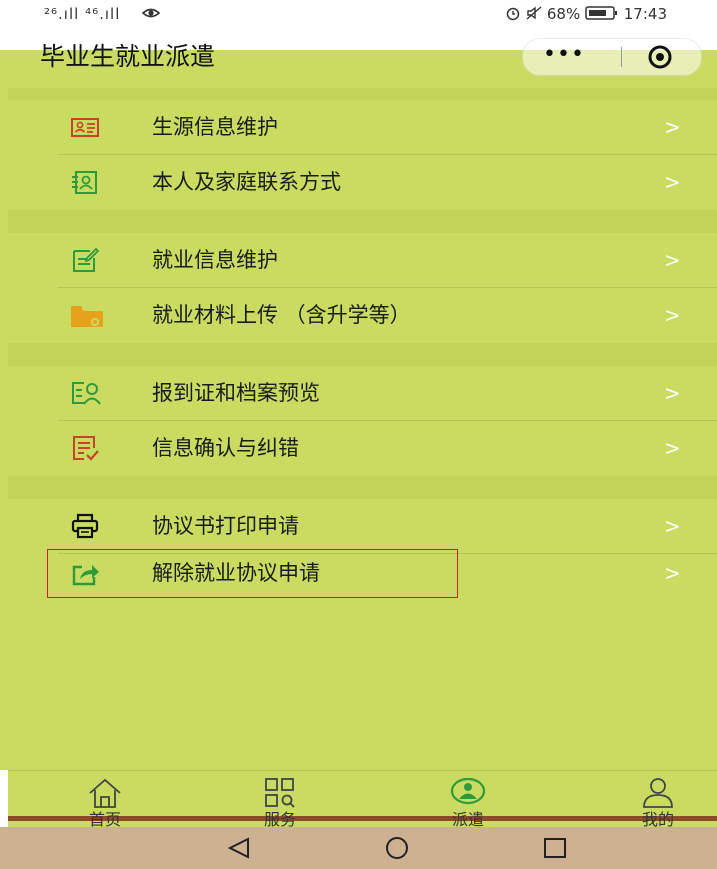 The width and height of the screenshot is (717, 869). I want to click on menu-item-info-confirm: 信息确认与纠错 >, so click(362, 448).